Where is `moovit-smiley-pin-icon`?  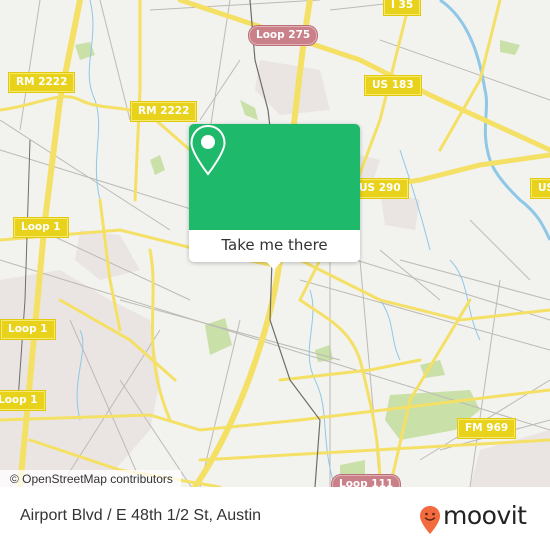 moovit-smiley-pin-icon is located at coordinates (430, 520).